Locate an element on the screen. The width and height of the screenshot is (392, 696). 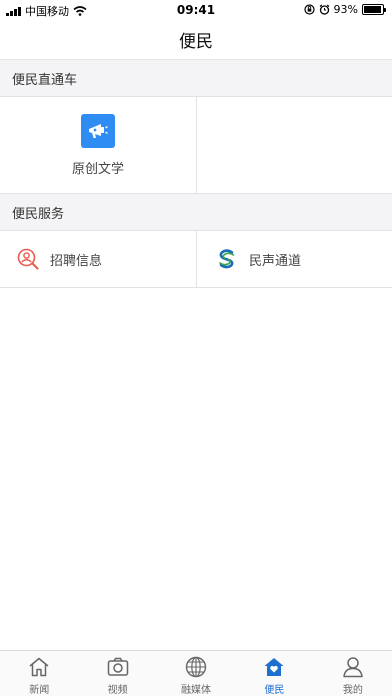
nav-bar: 便民 is located at coordinates (196, 40).